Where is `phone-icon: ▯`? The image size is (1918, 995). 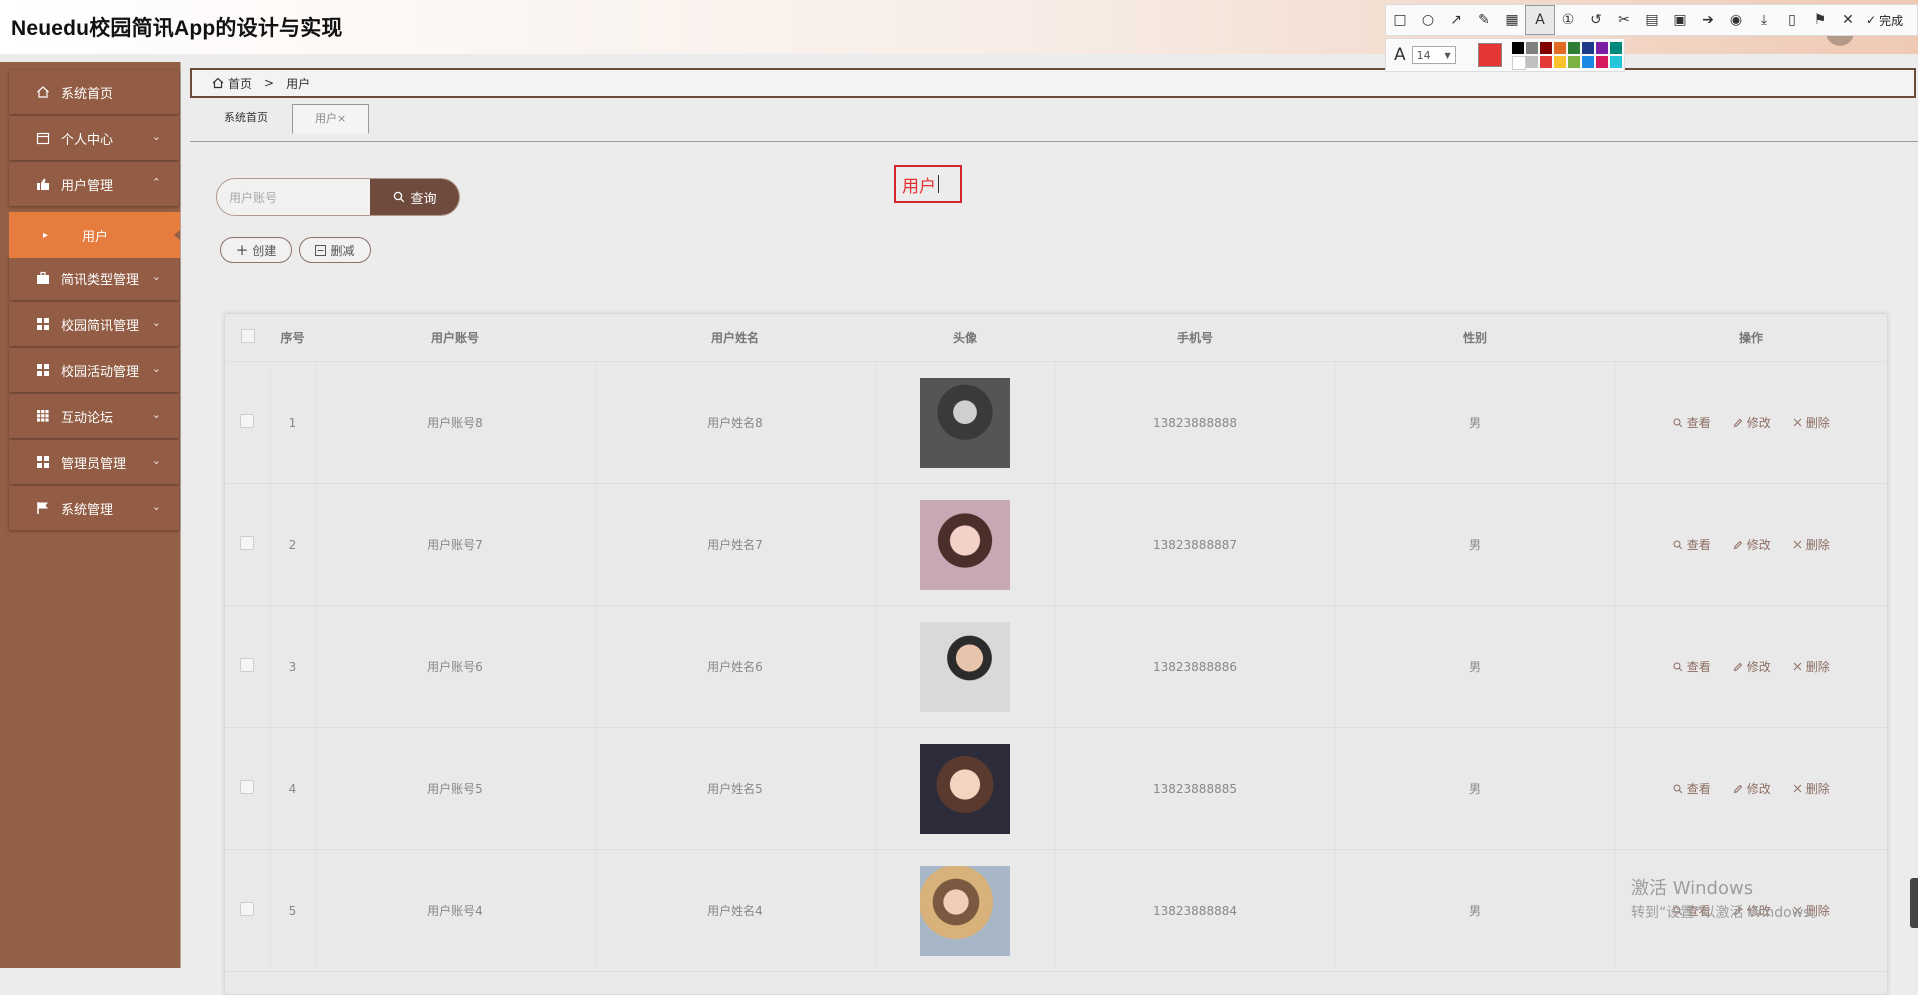 phone-icon: ▯ is located at coordinates (1792, 20).